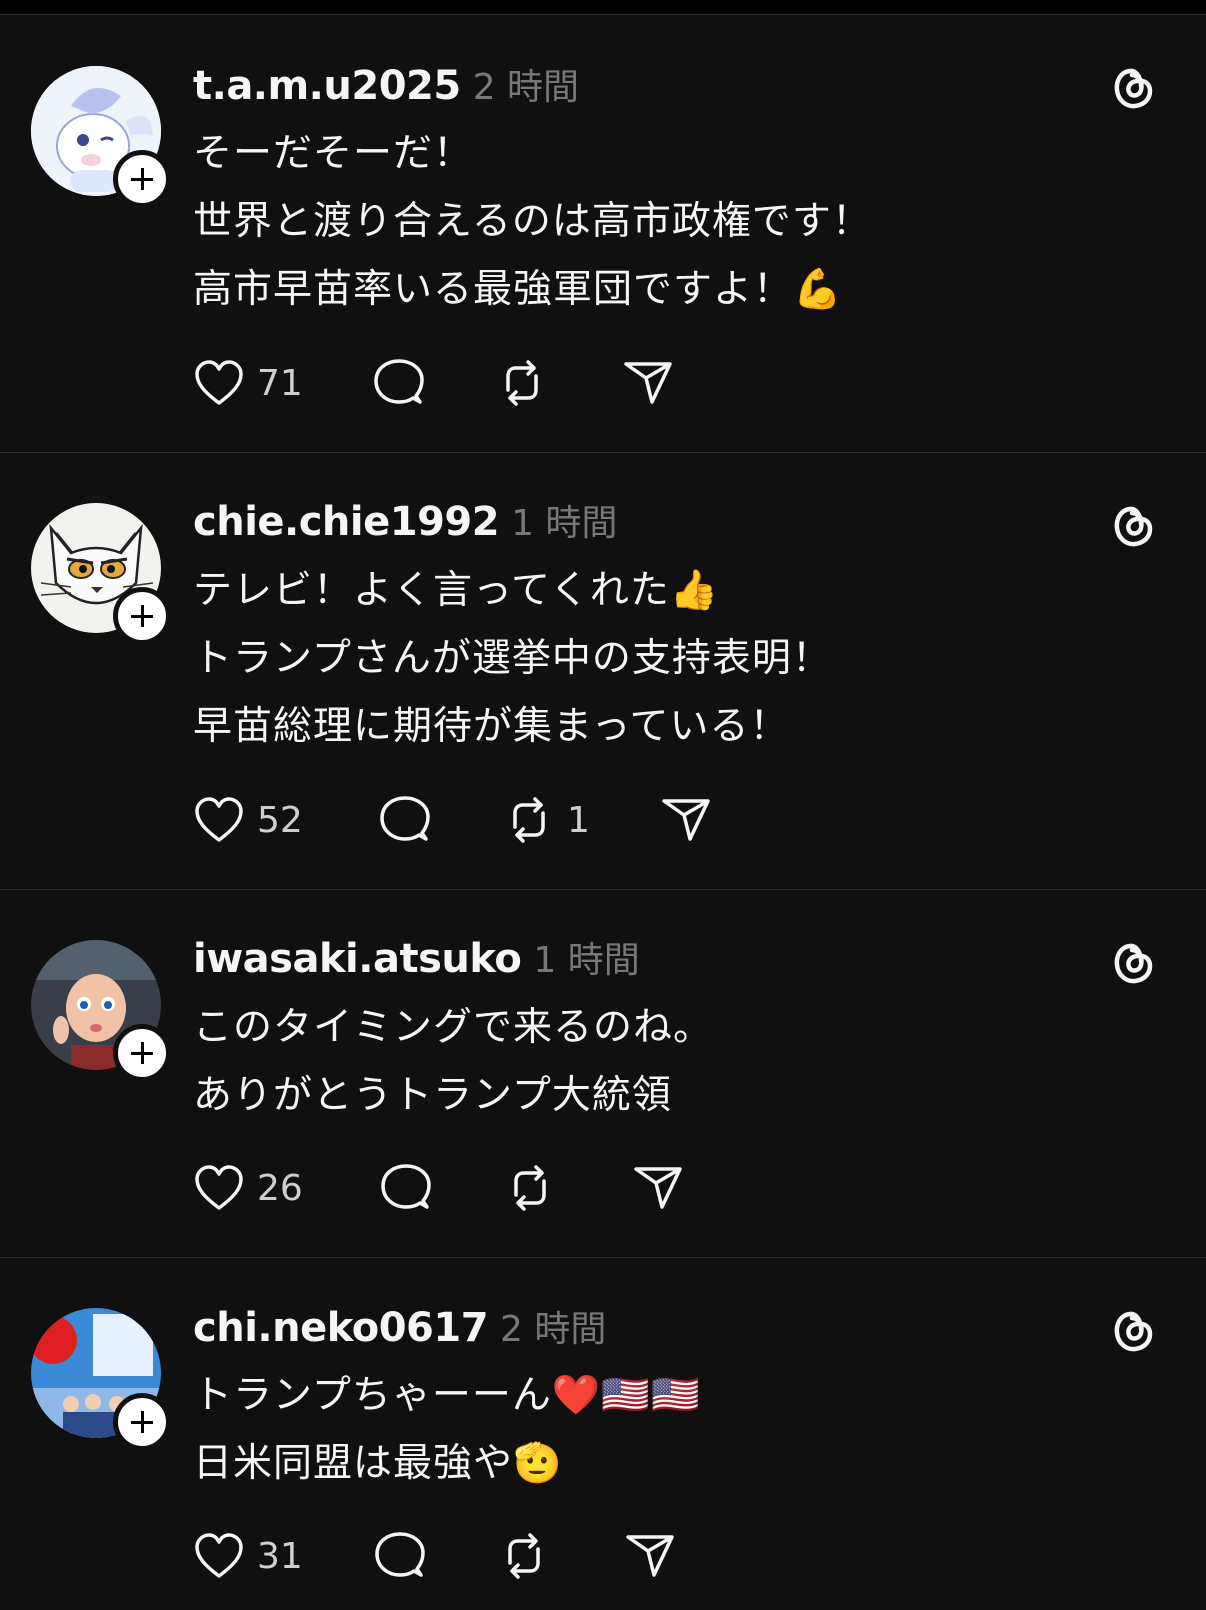  I want to click on username: chi.neko0617, so click(341, 1328).